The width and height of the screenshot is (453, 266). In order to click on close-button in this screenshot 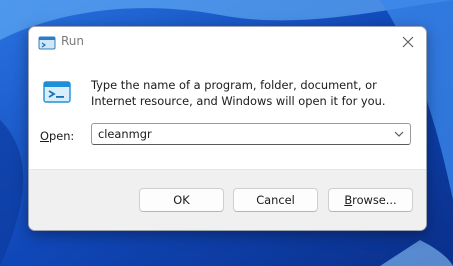, I will do `click(408, 42)`.